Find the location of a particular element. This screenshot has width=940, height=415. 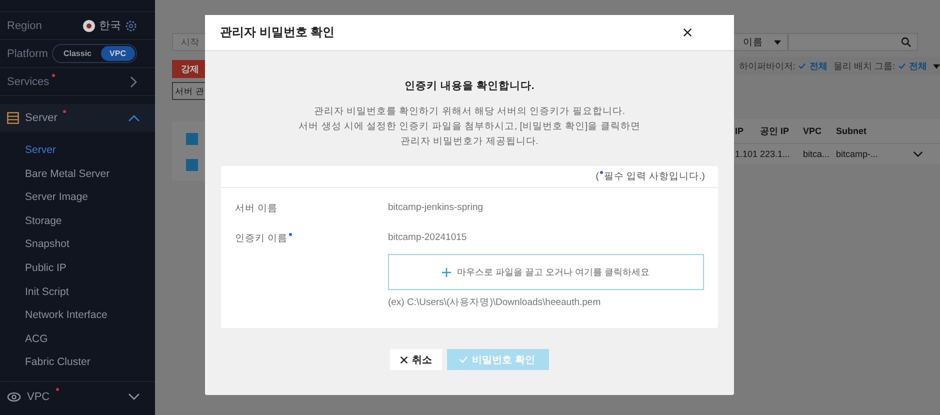

menu-item: ACG is located at coordinates (90, 339).